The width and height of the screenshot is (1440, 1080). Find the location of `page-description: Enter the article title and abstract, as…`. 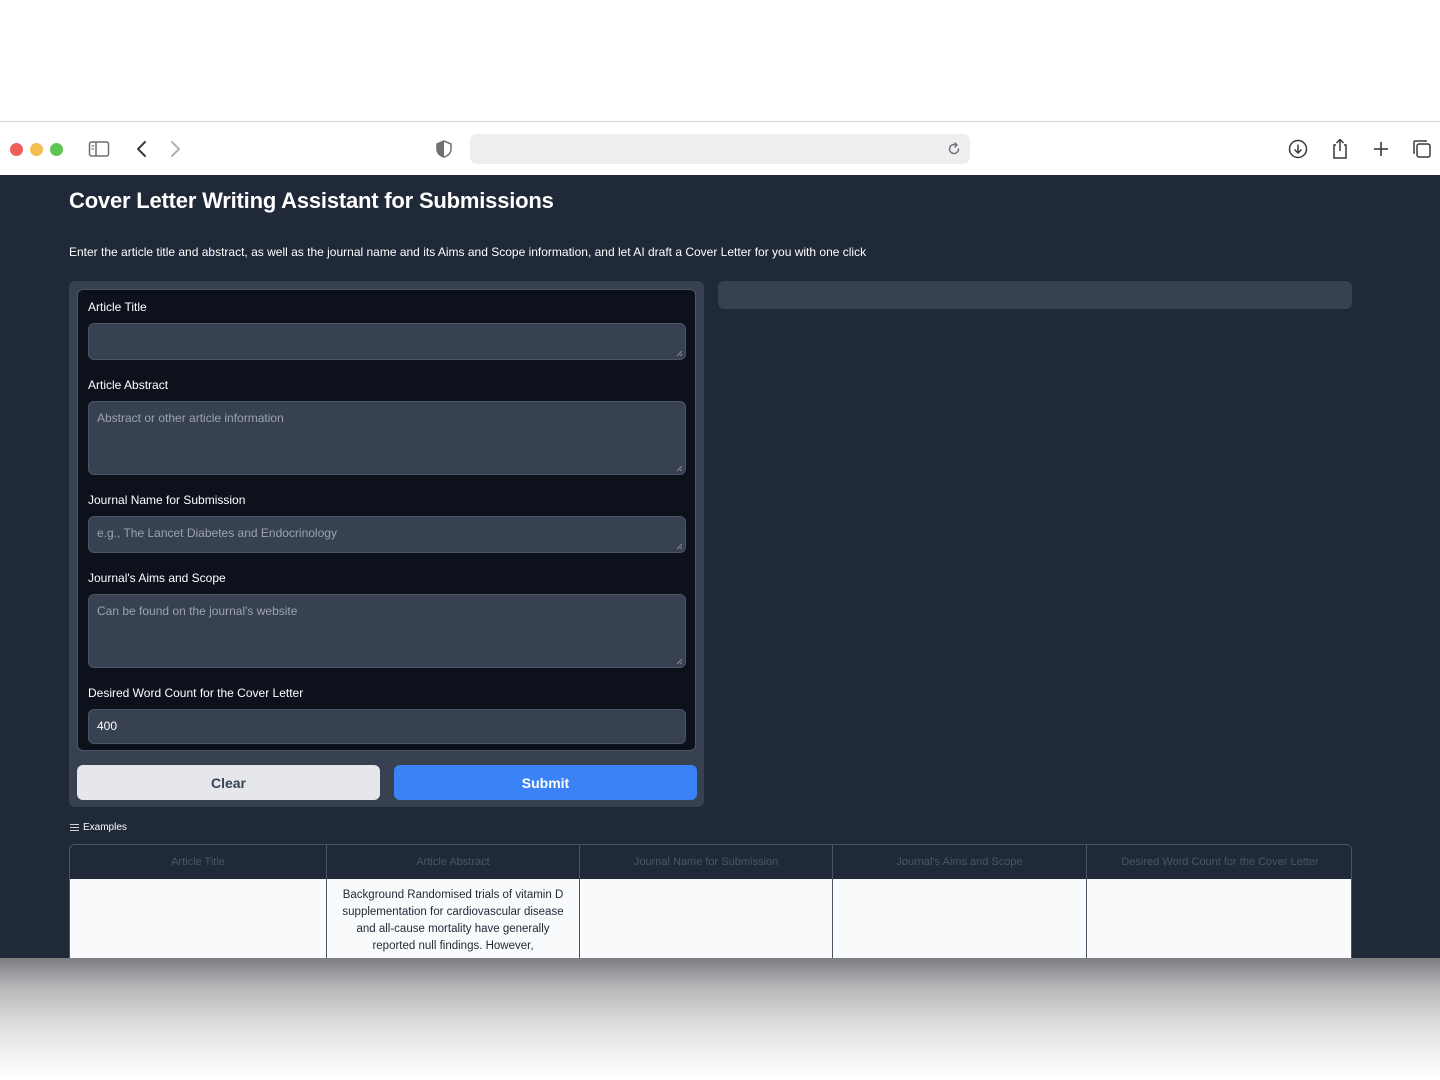

page-description: Enter the article title and abstract, as… is located at coordinates (468, 252).